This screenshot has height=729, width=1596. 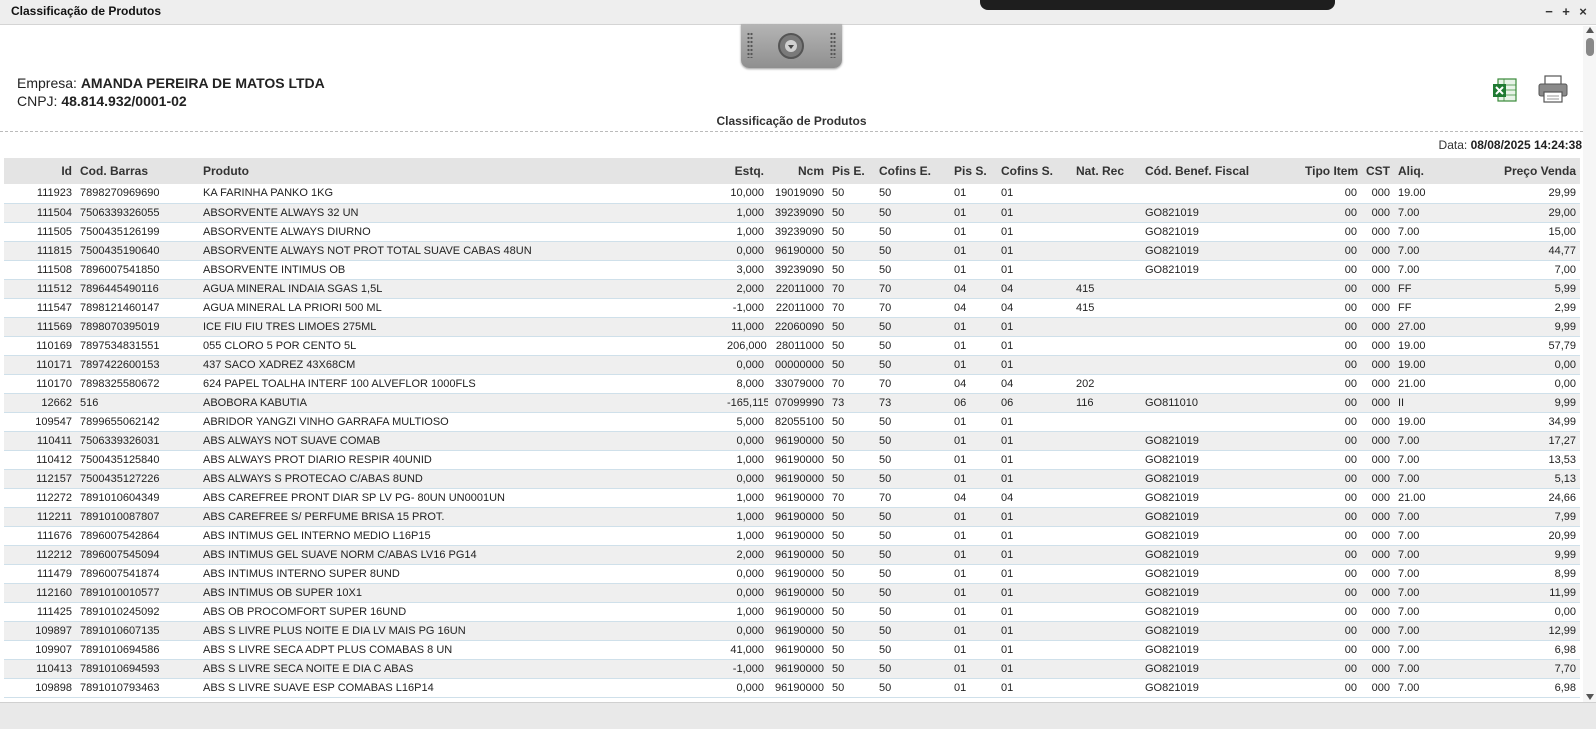 What do you see at coordinates (37, 101) in the screenshot?
I see `cnpj-label: CNPJ:` at bounding box center [37, 101].